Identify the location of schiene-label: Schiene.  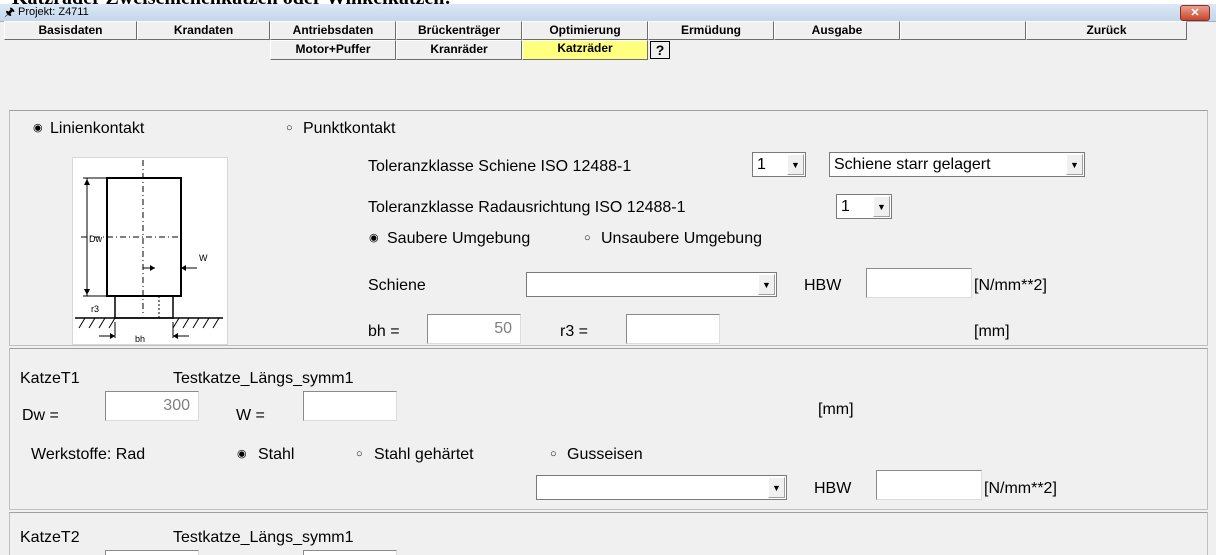
(397, 285).